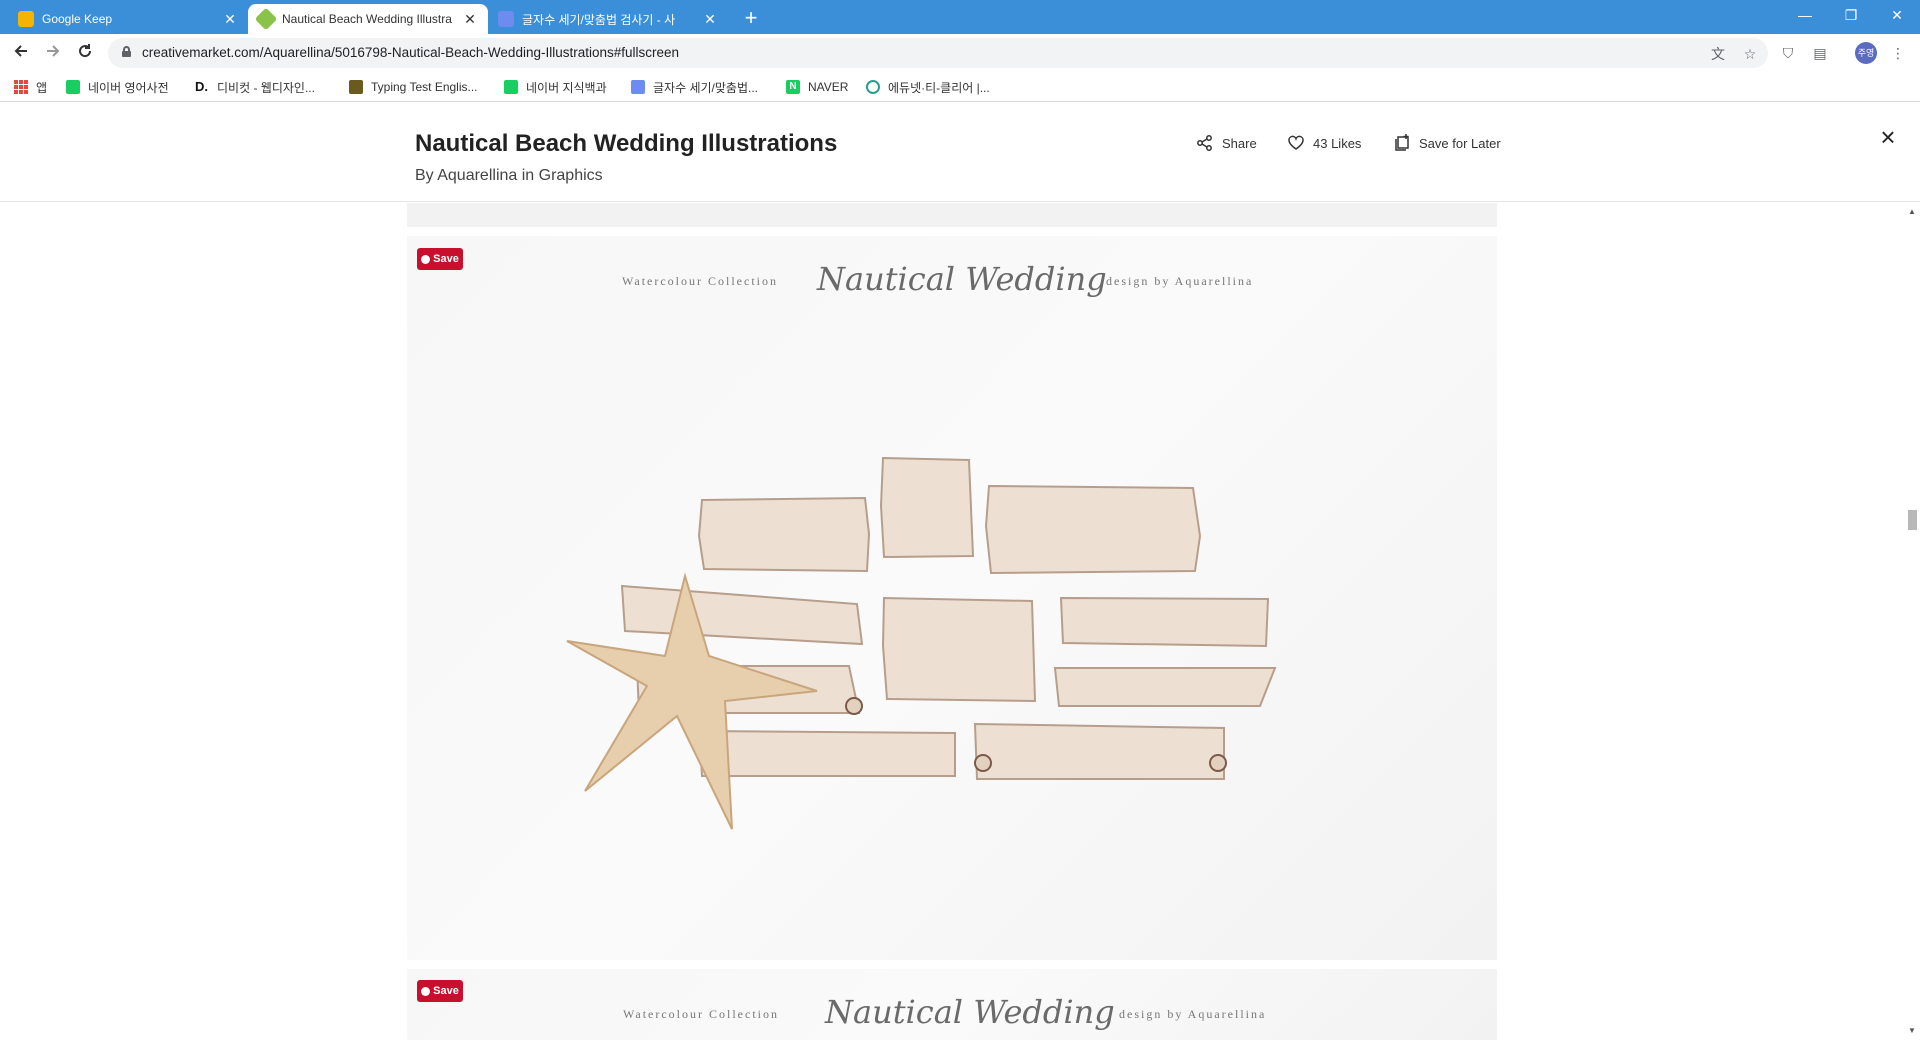 This screenshot has height=1040, width=1920. Describe the element at coordinates (1898, 53) in the screenshot. I see `menu-kebab-icon: ⋮` at that location.